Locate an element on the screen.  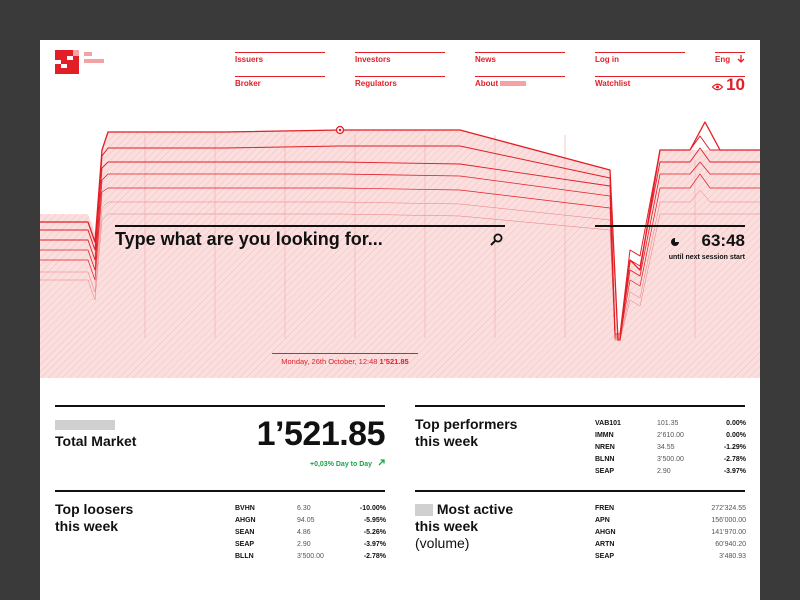
symbol: BLNN is located at coordinates (605, 459).